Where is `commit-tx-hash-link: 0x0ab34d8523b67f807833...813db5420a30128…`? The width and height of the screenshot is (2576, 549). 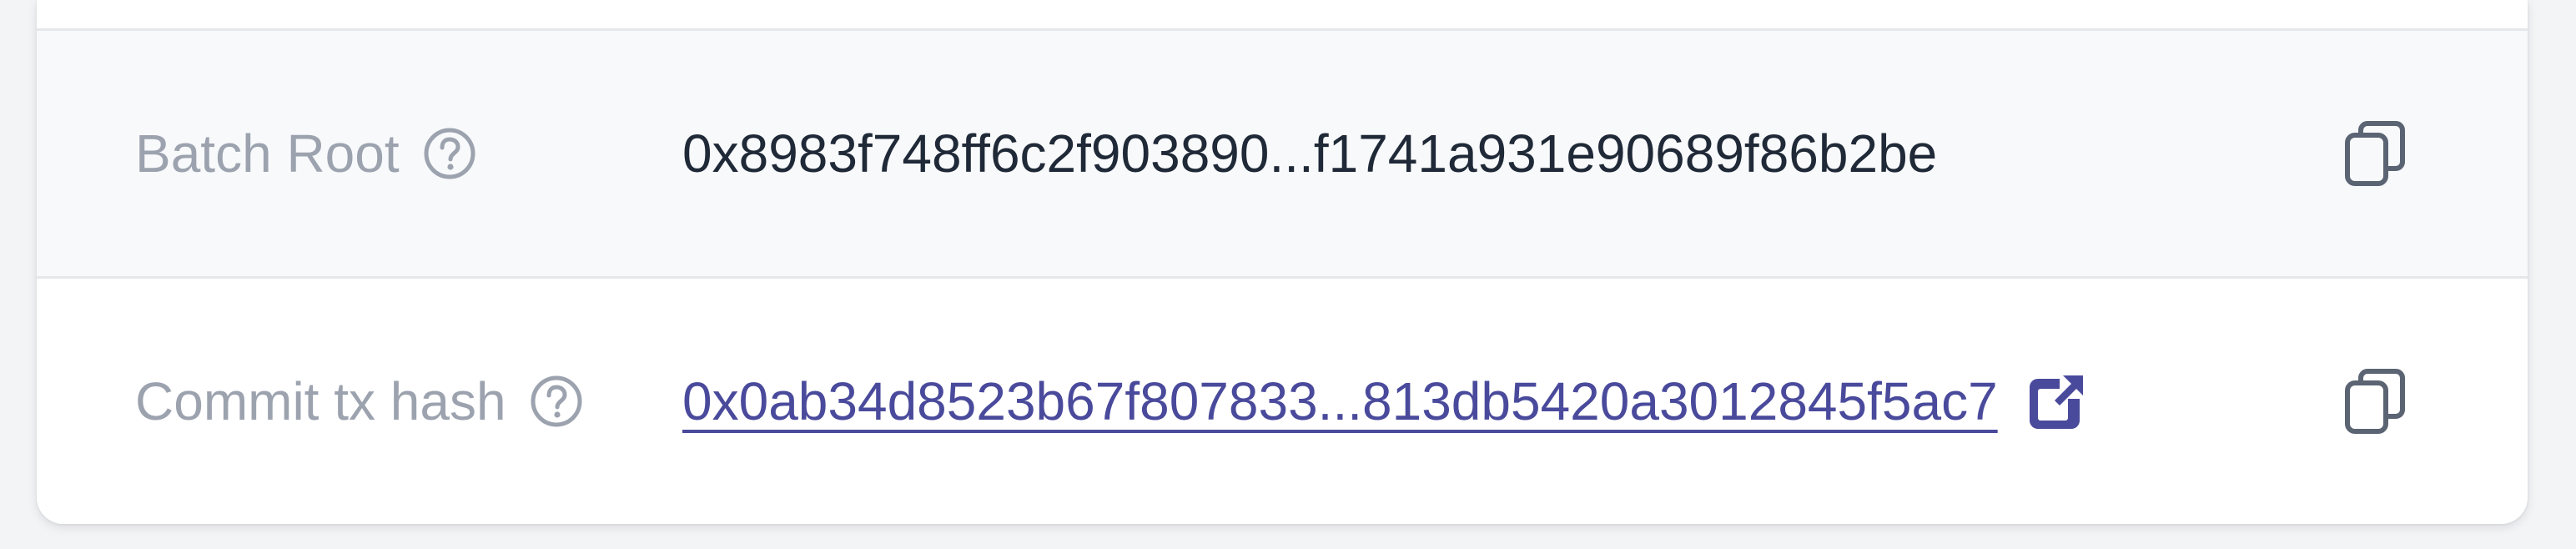
commit-tx-hash-link: 0x0ab34d8523b67f807833...813db5420a30128… is located at coordinates (1340, 401).